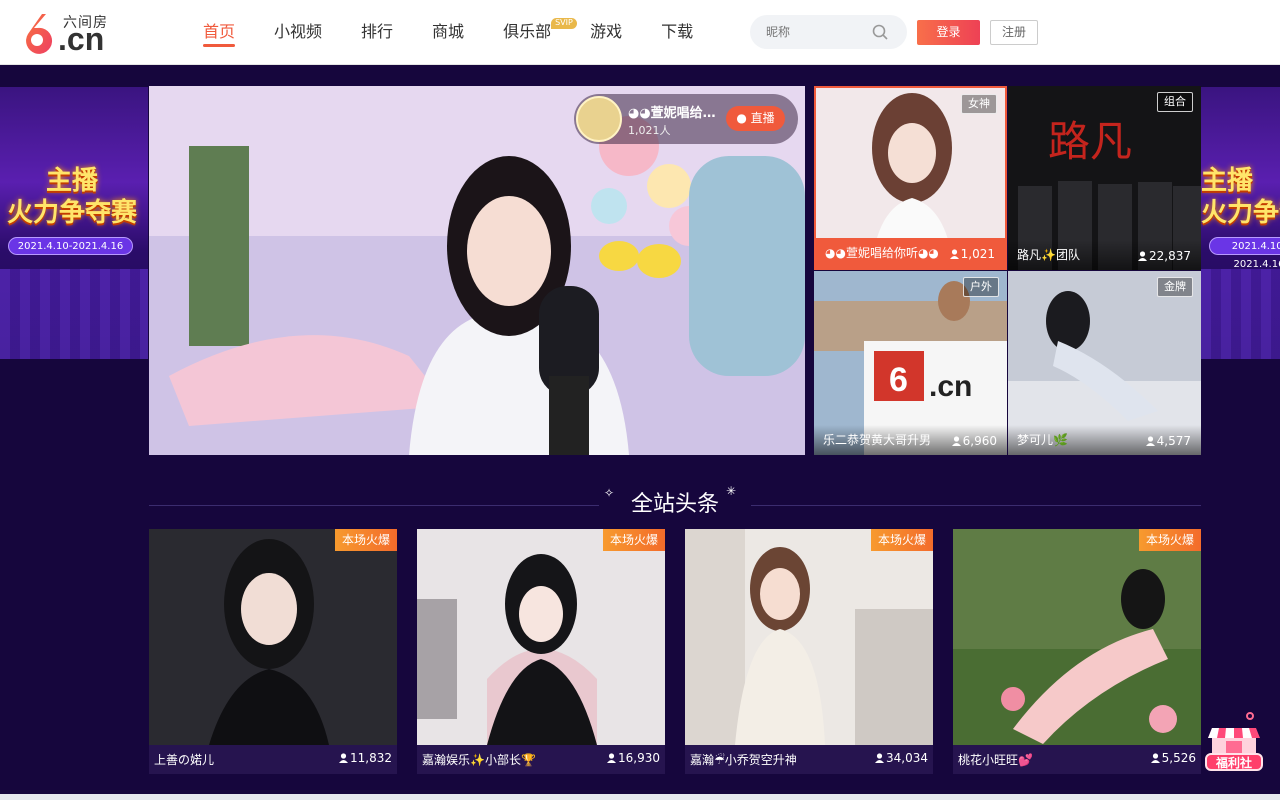  What do you see at coordinates (898, 380) in the screenshot?
I see `svg-text: 6` at bounding box center [898, 380].